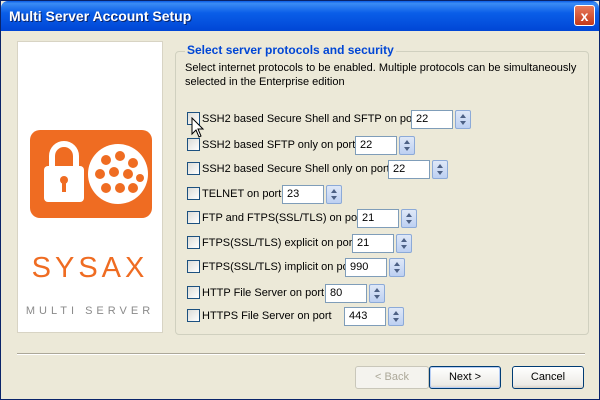 This screenshot has height=400, width=600. I want to click on port-value: 443, so click(358, 316).